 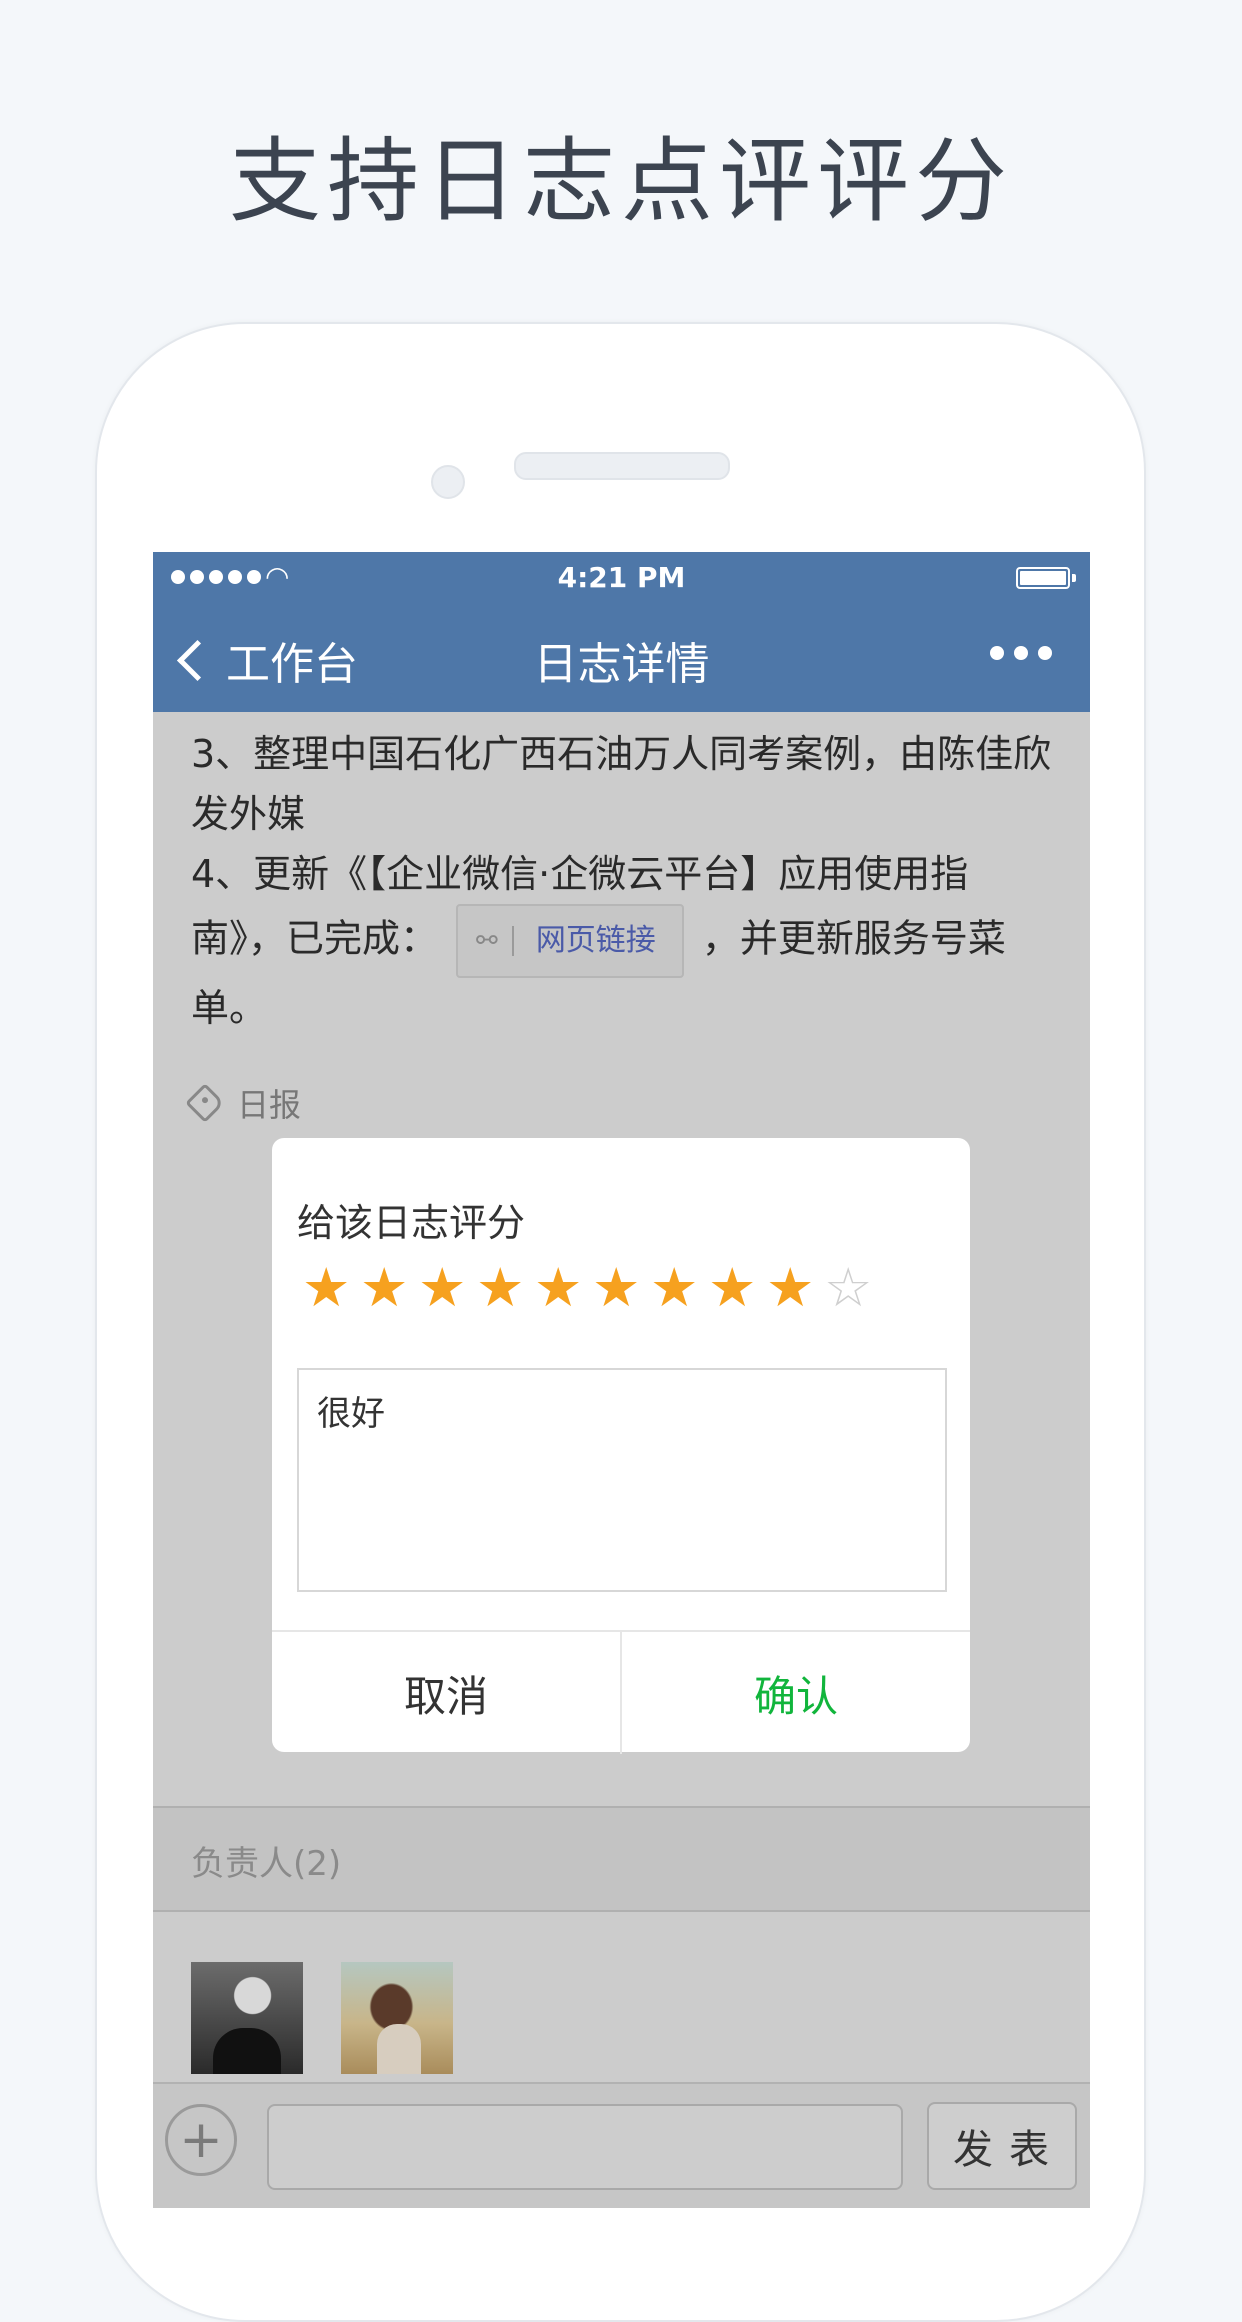 I want to click on web-link-chip: ⚯ 网页链接, so click(x=570, y=941).